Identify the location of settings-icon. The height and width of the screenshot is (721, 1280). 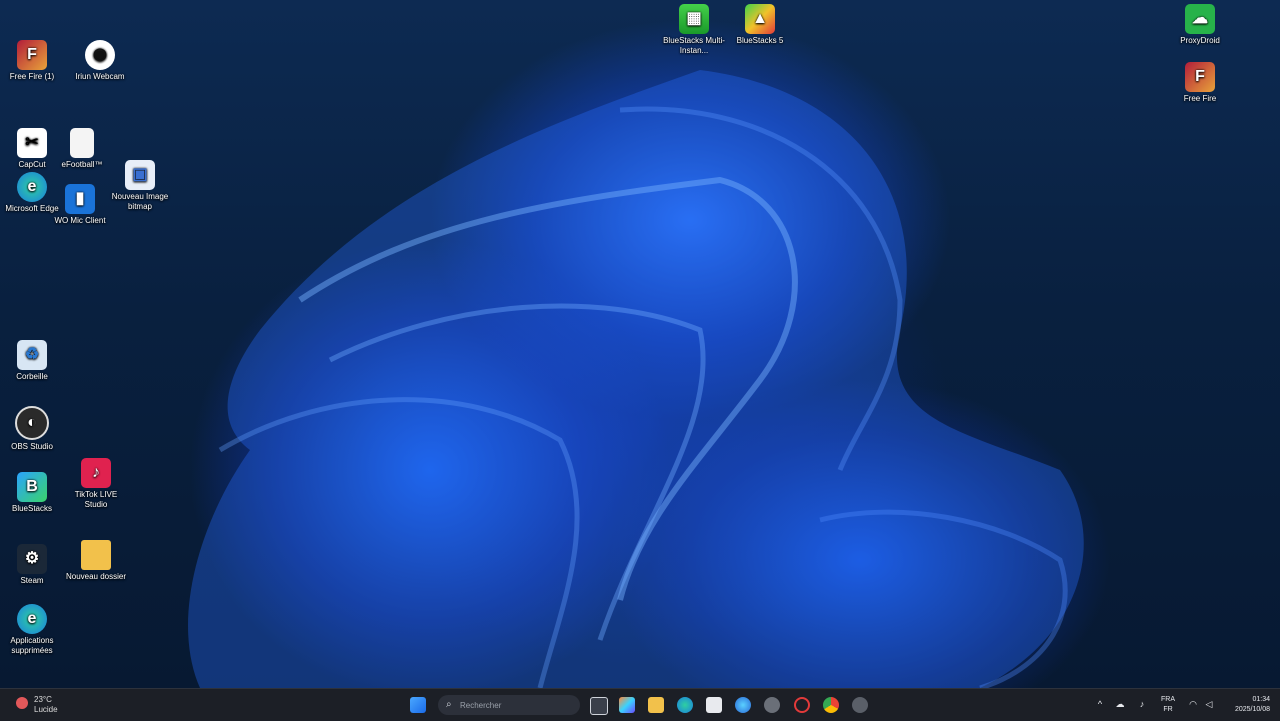
(772, 705).